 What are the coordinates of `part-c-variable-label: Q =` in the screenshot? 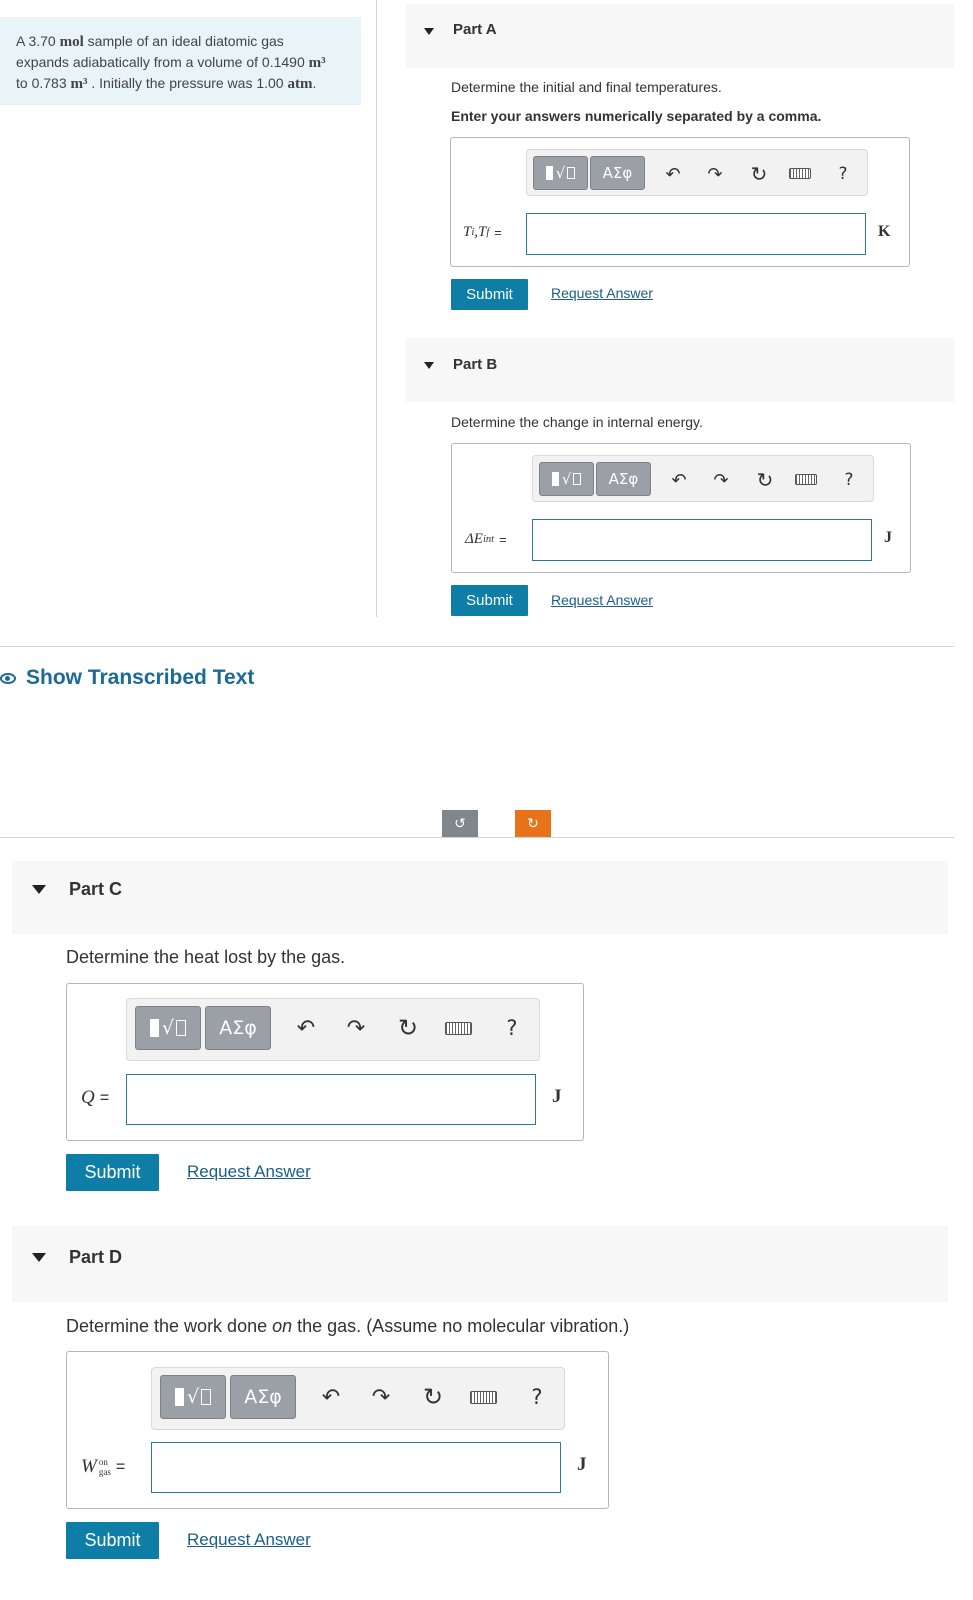 It's located at (95, 1097).